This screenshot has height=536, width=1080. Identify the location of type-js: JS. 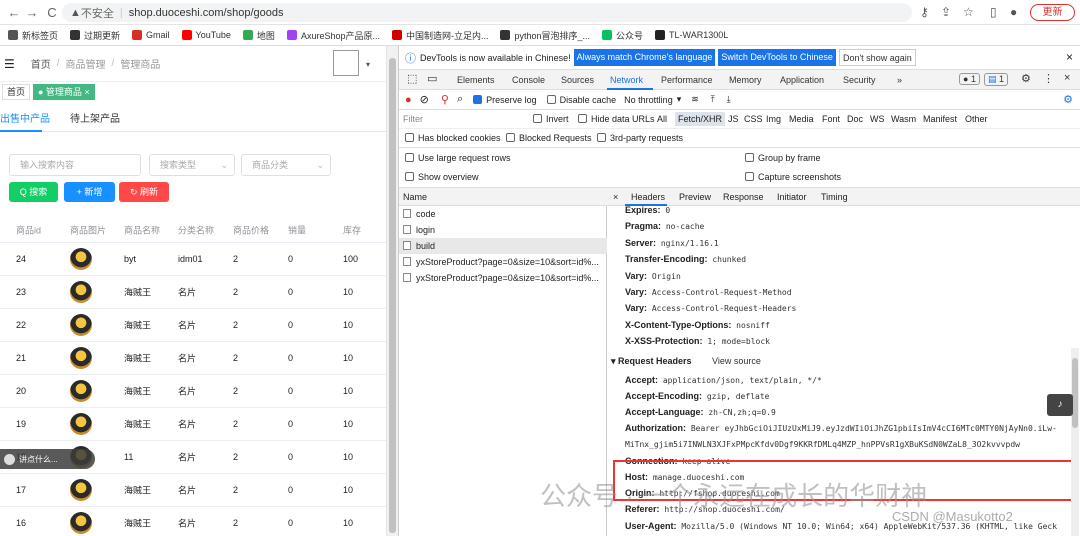
(733, 119).